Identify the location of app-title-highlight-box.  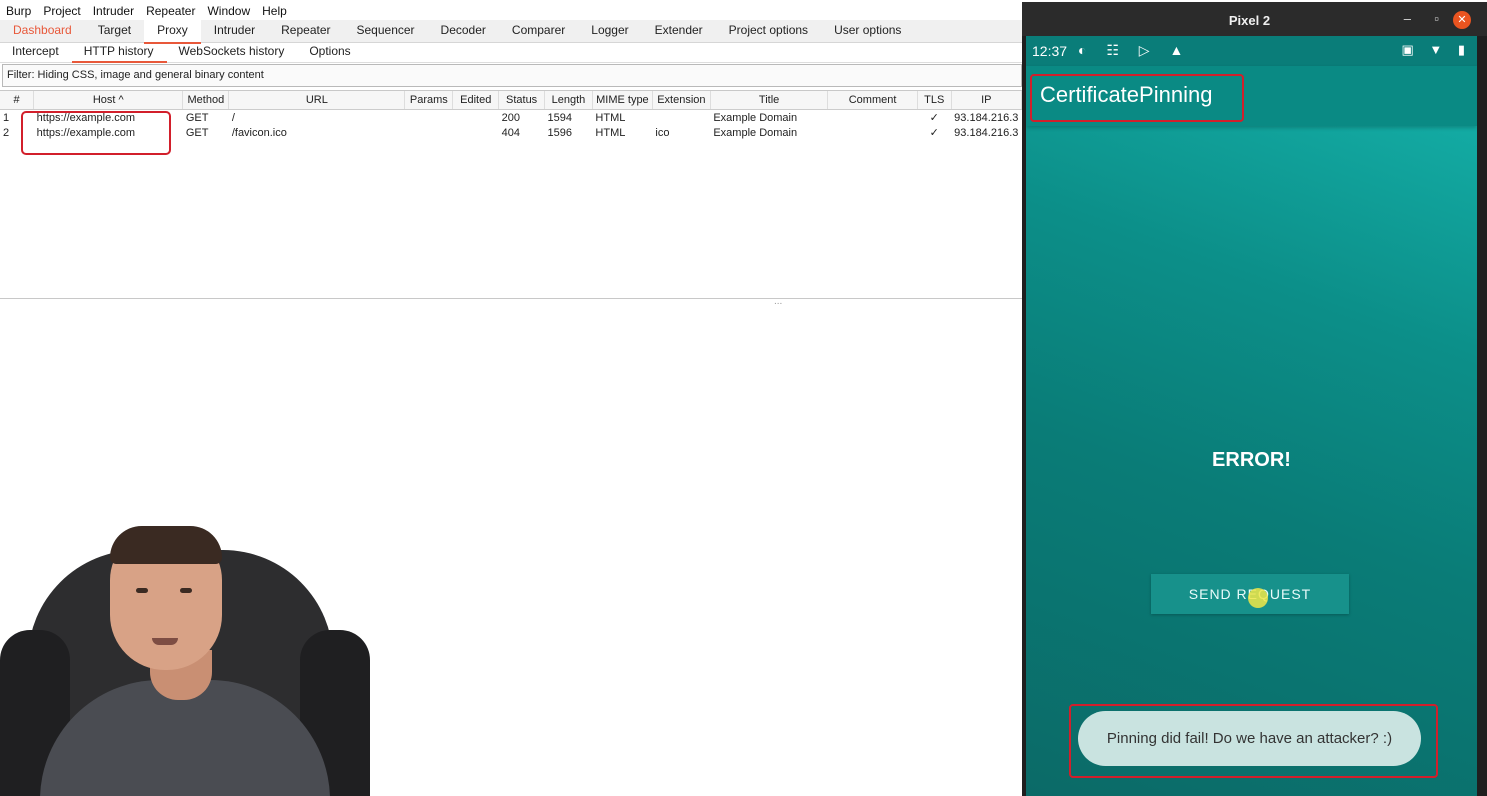
(1137, 98).